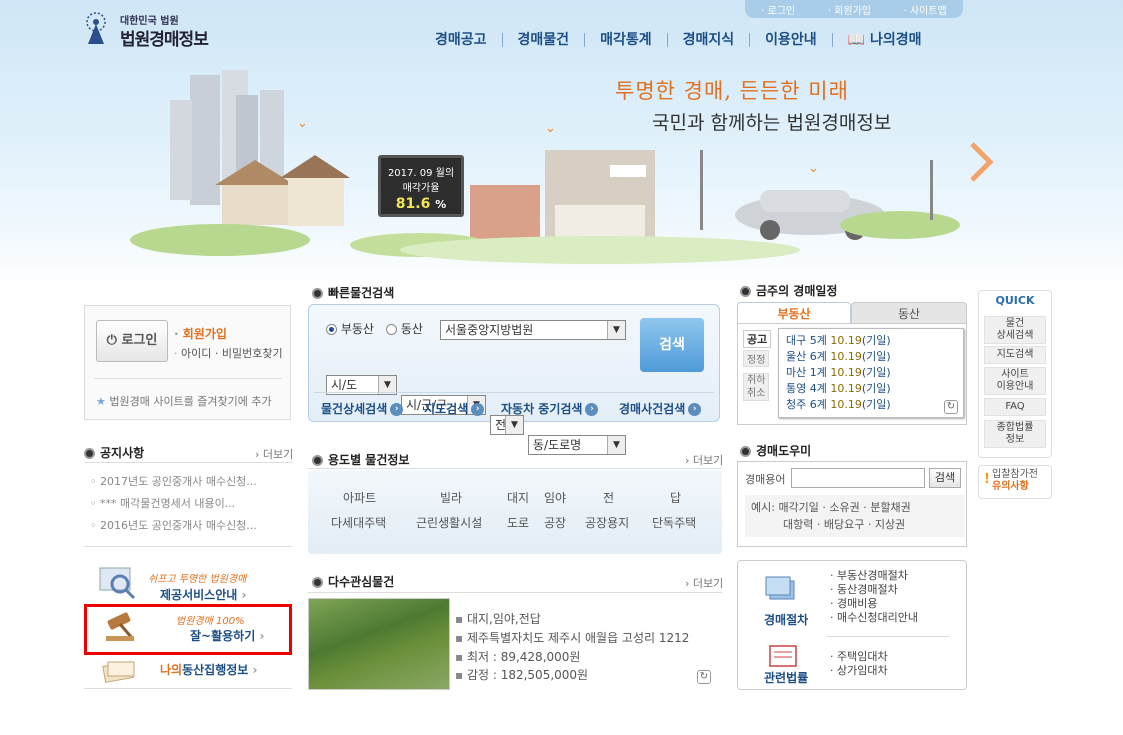 Image resolution: width=1123 pixels, height=735 pixels. I want to click on usage-more-link: 더보기, so click(704, 460).